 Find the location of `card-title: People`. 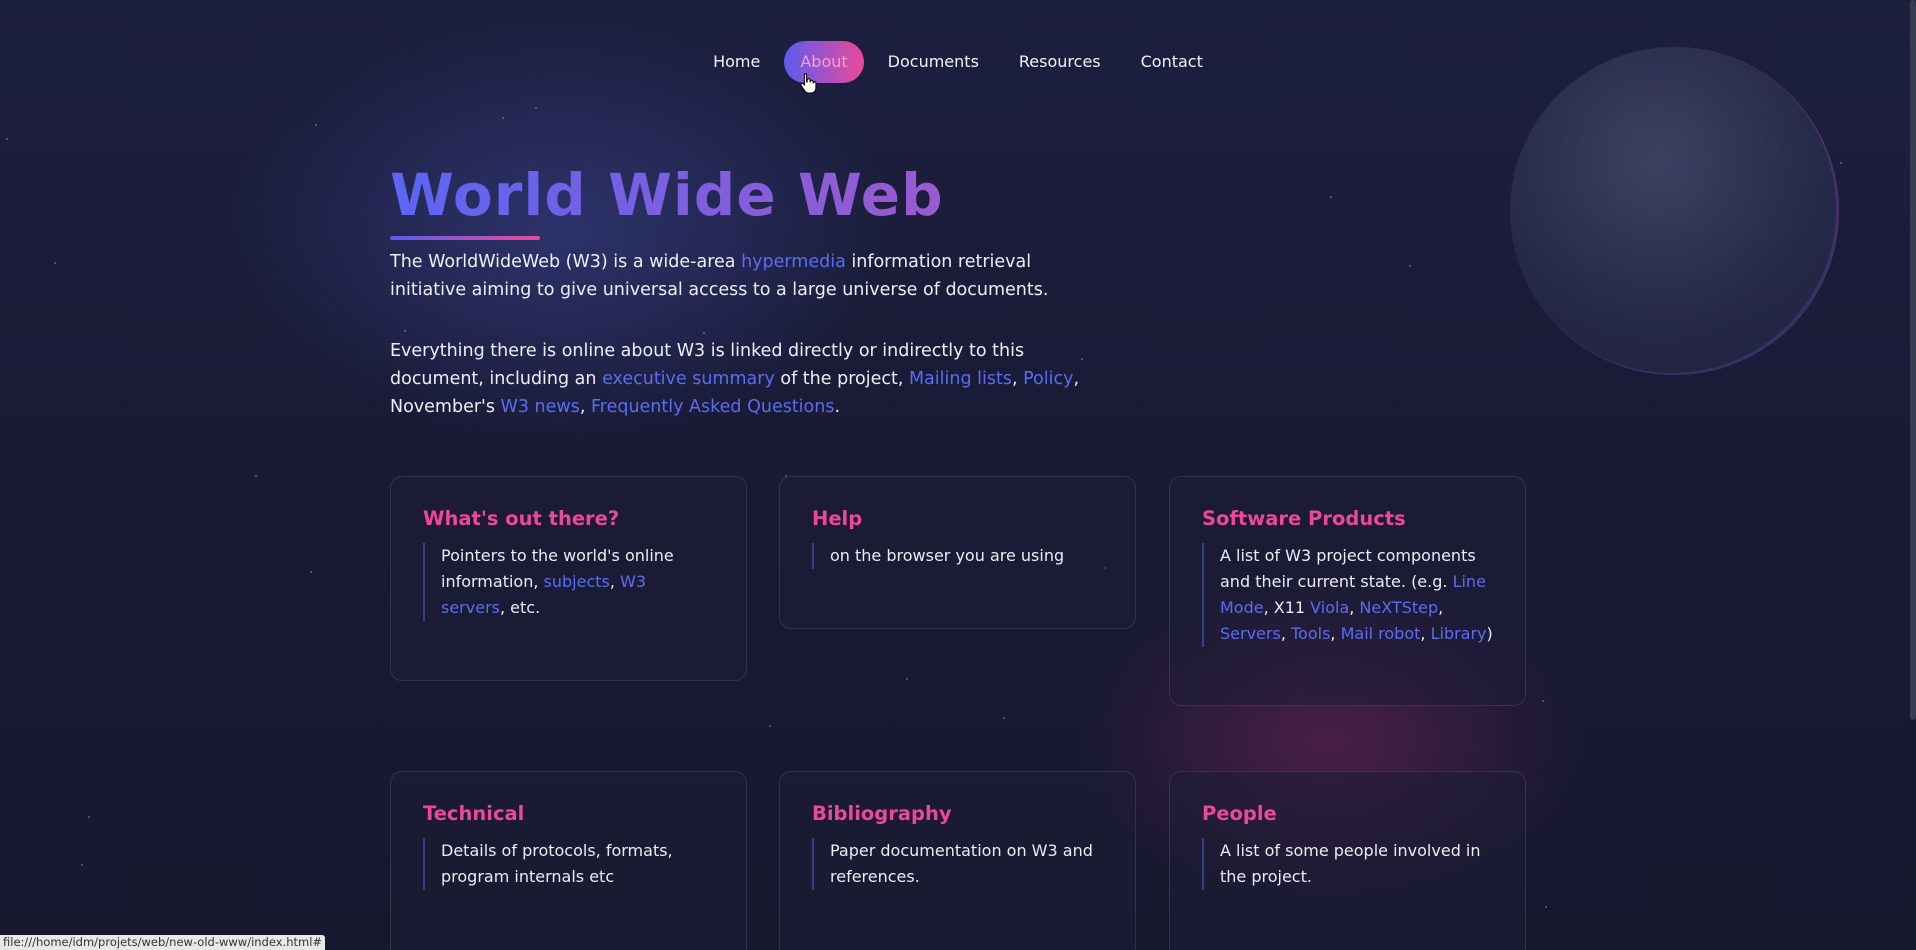

card-title: People is located at coordinates (1239, 813).